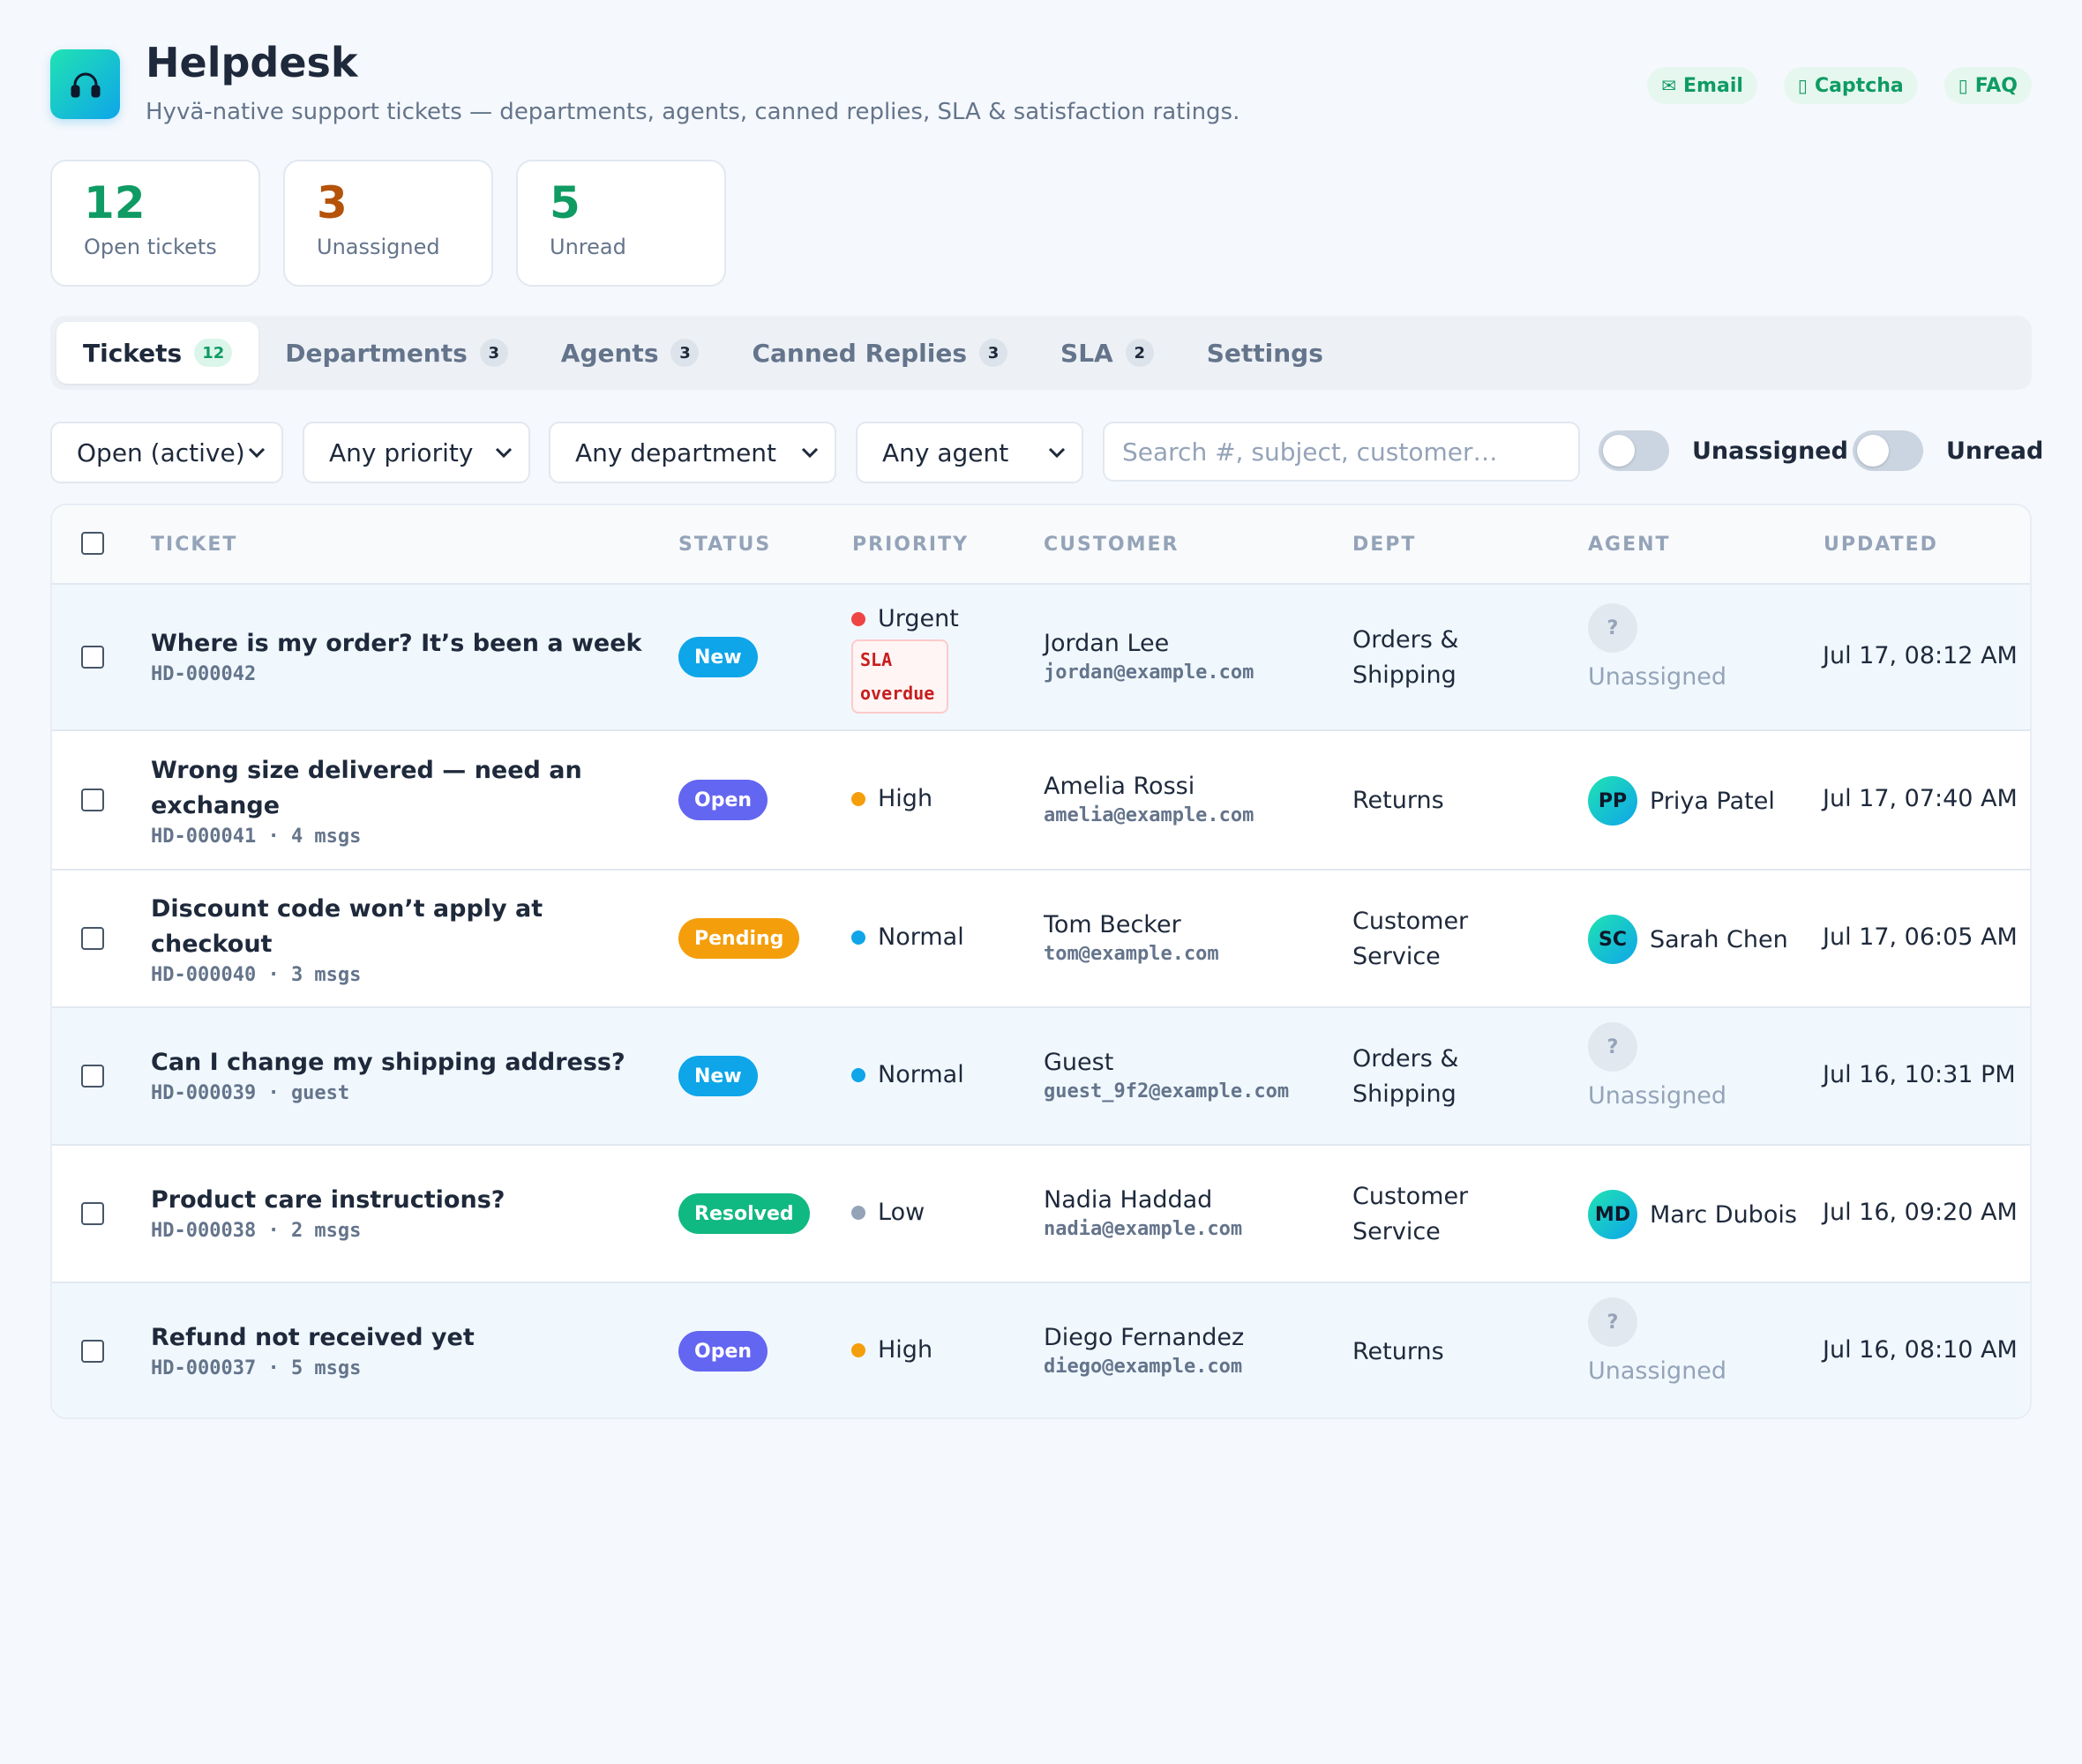  Describe the element at coordinates (1384, 545) in the screenshot. I see `column-header-dept: DEPT` at that location.